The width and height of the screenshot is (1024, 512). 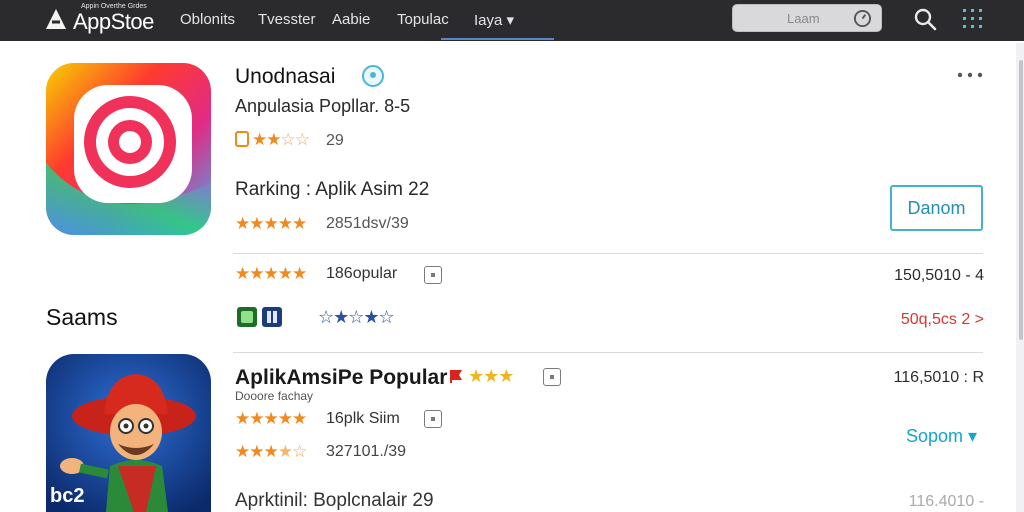 What do you see at coordinates (936, 208) in the screenshot?
I see `featured-action-button: Danom` at bounding box center [936, 208].